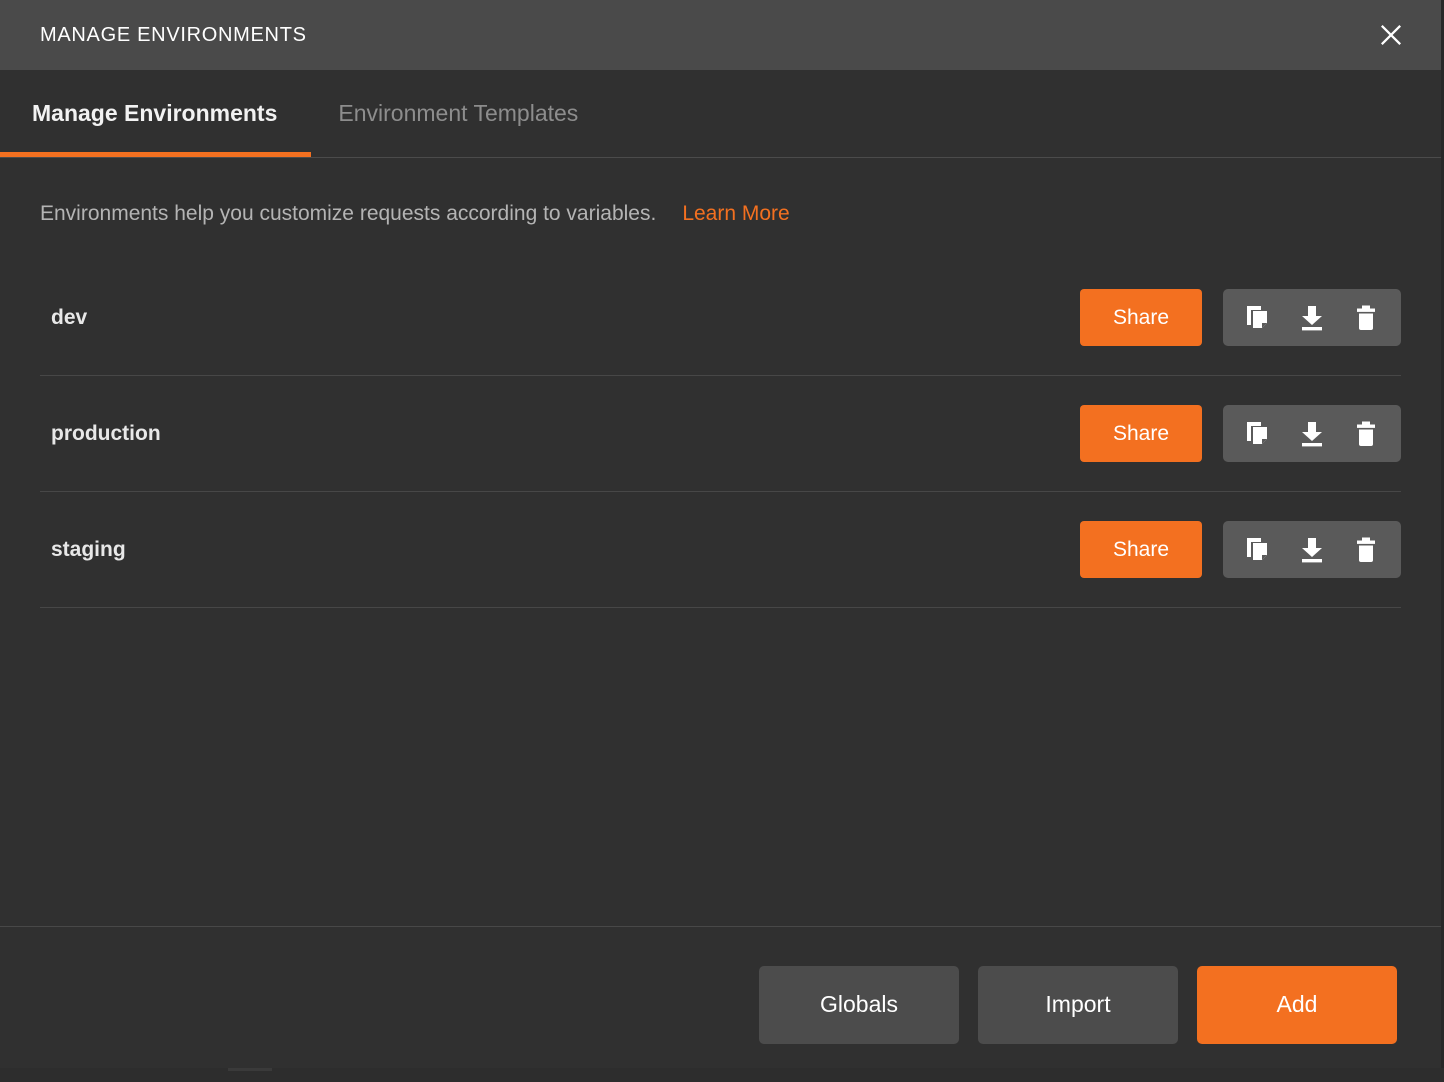  Describe the element at coordinates (1078, 1004) in the screenshot. I see `import-button: Import` at that location.